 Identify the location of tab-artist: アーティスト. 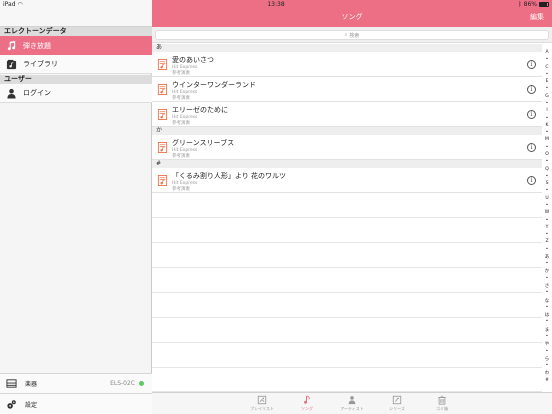
(352, 403).